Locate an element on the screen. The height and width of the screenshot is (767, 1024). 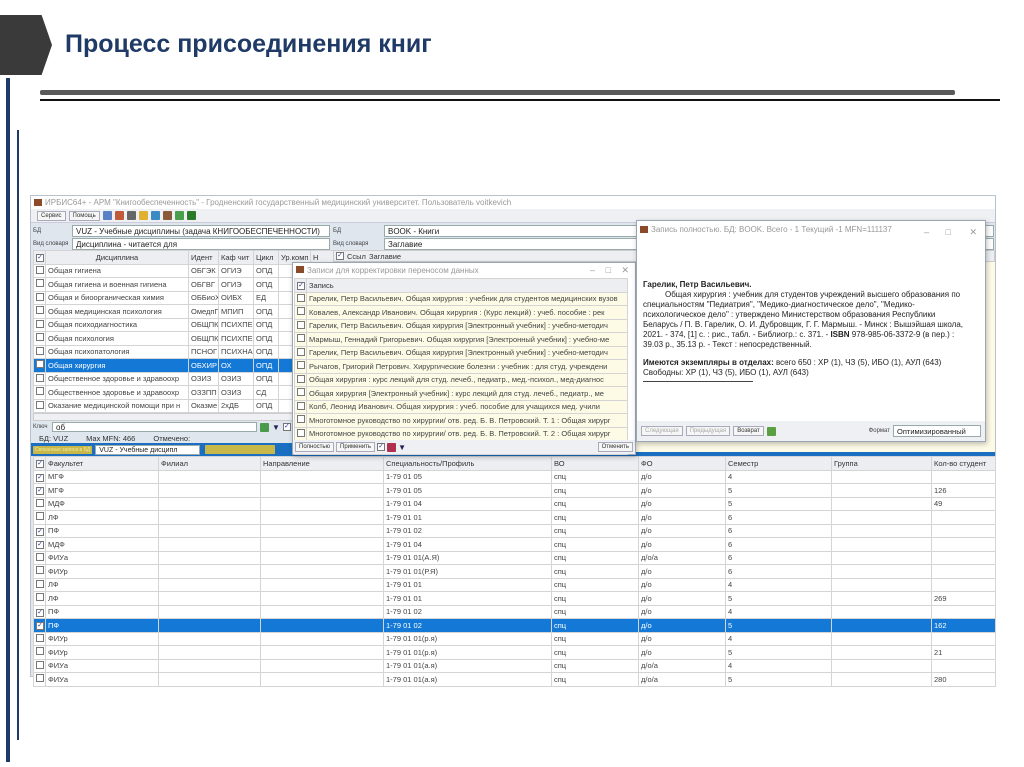
col-header: Идент is located at coordinates (203, 257).